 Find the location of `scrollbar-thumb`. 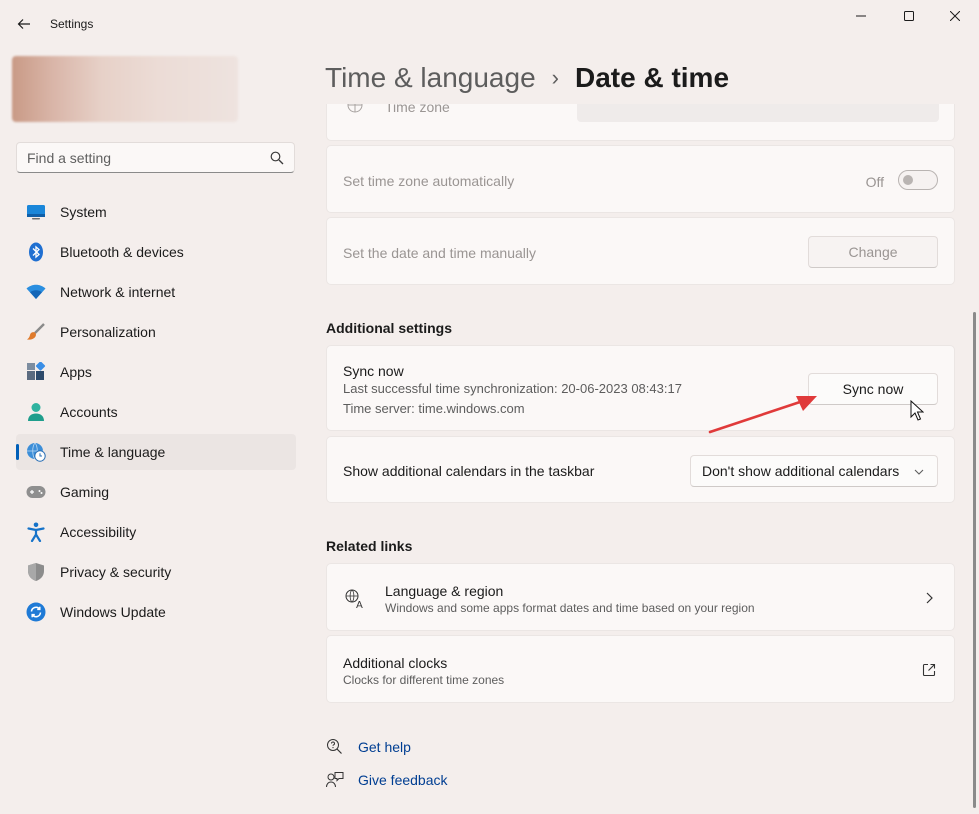

scrollbar-thumb is located at coordinates (974, 560).